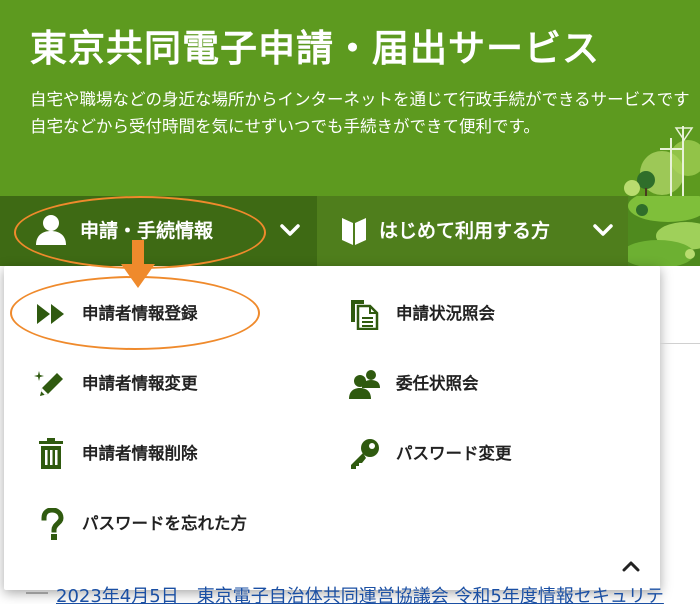 The image size is (700, 604). What do you see at coordinates (437, 383) in the screenshot?
I see `menu-item-label: 委任状照会` at bounding box center [437, 383].